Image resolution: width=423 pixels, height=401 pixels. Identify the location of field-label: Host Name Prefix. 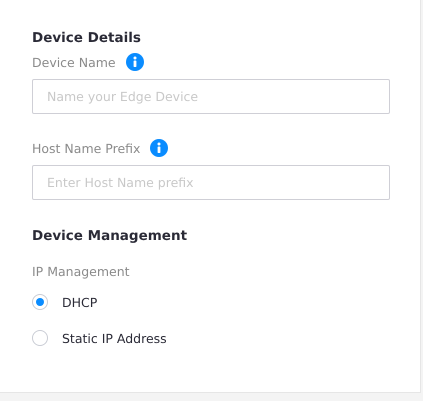
(86, 148).